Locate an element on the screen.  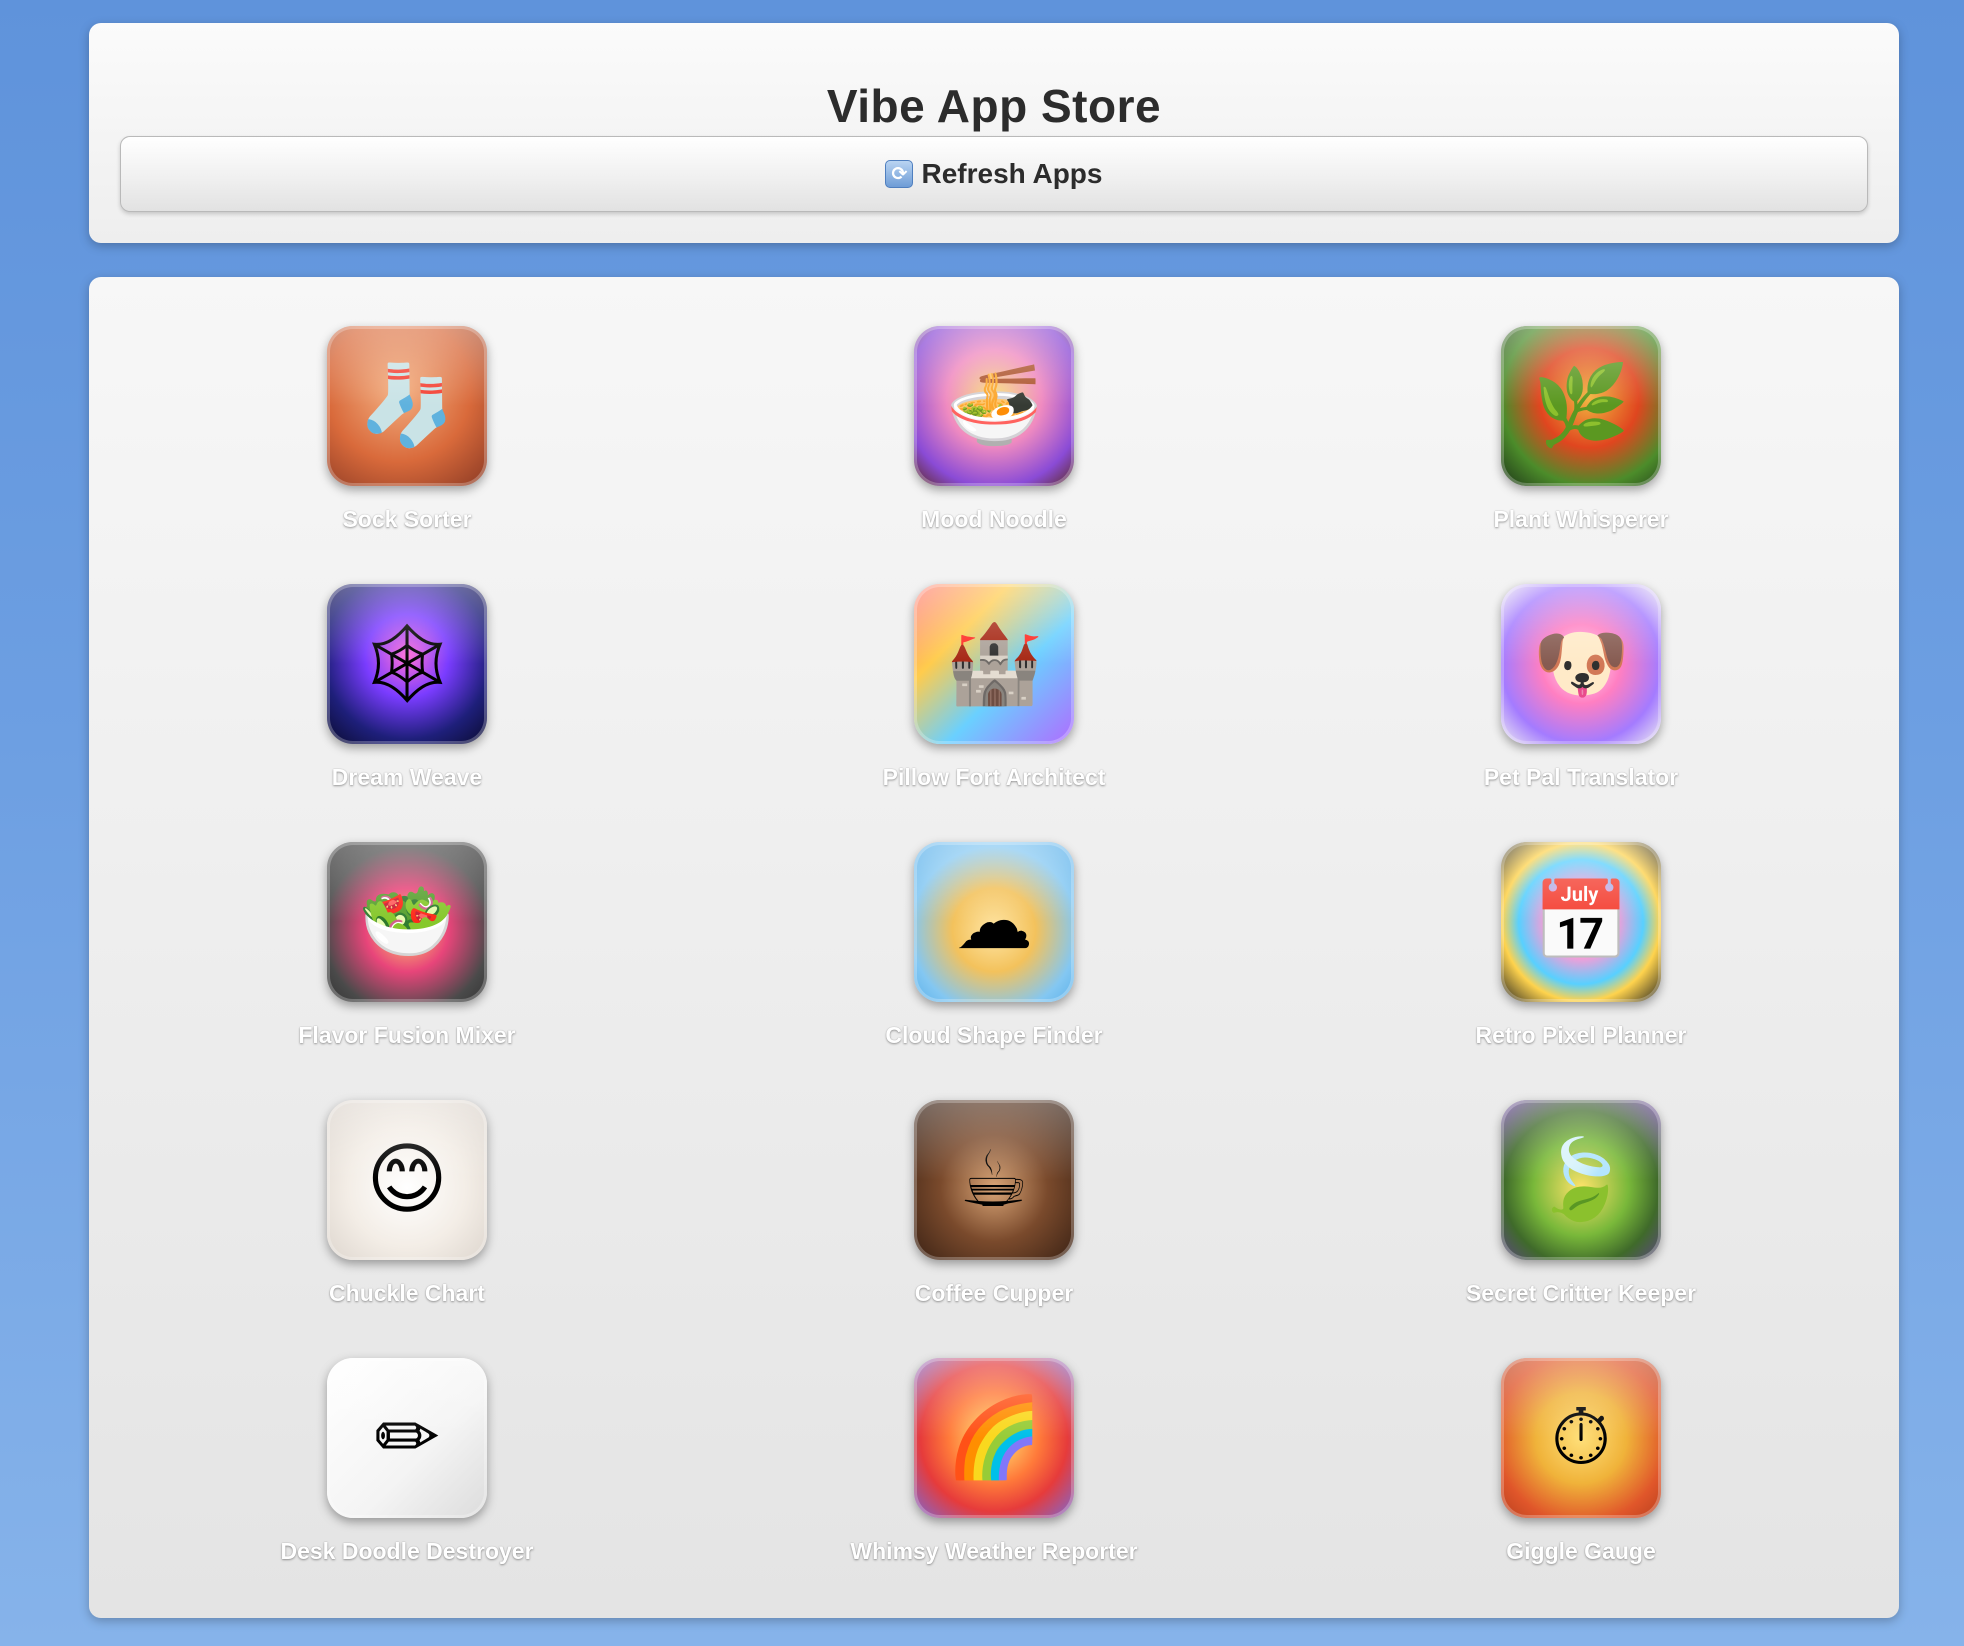
pencil-icon: ✏ is located at coordinates (407, 1438).